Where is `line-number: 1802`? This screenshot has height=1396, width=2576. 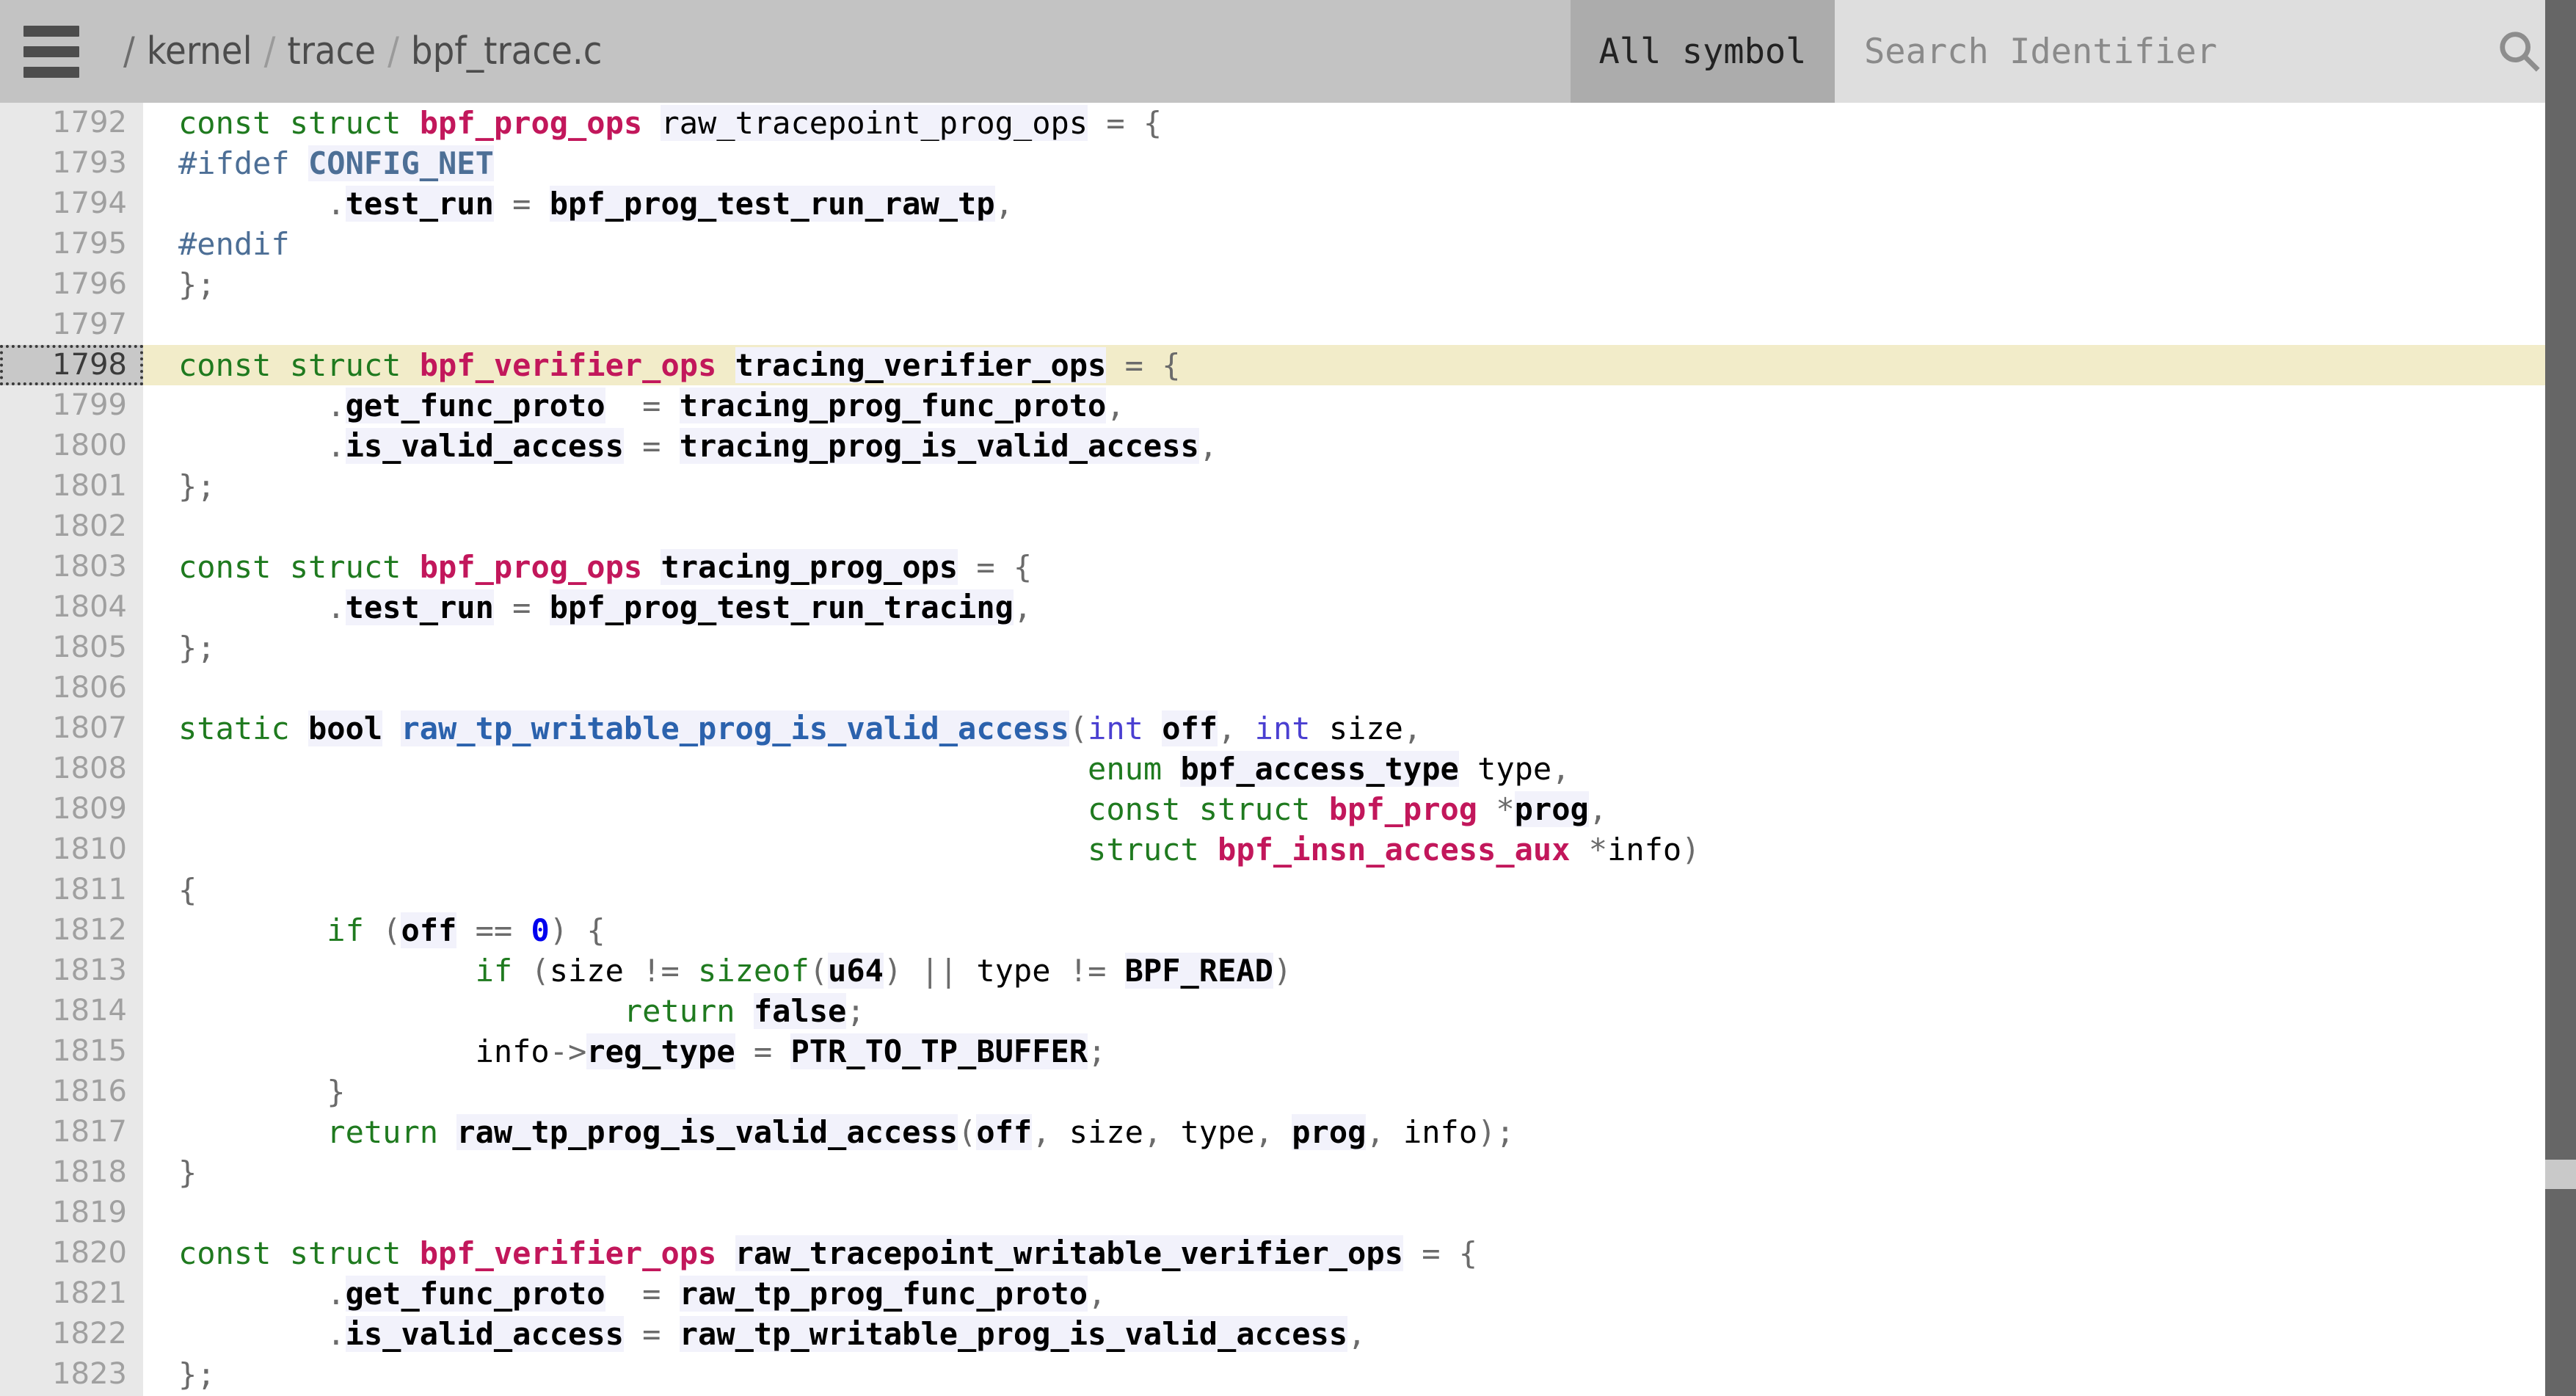 line-number: 1802 is located at coordinates (71, 526).